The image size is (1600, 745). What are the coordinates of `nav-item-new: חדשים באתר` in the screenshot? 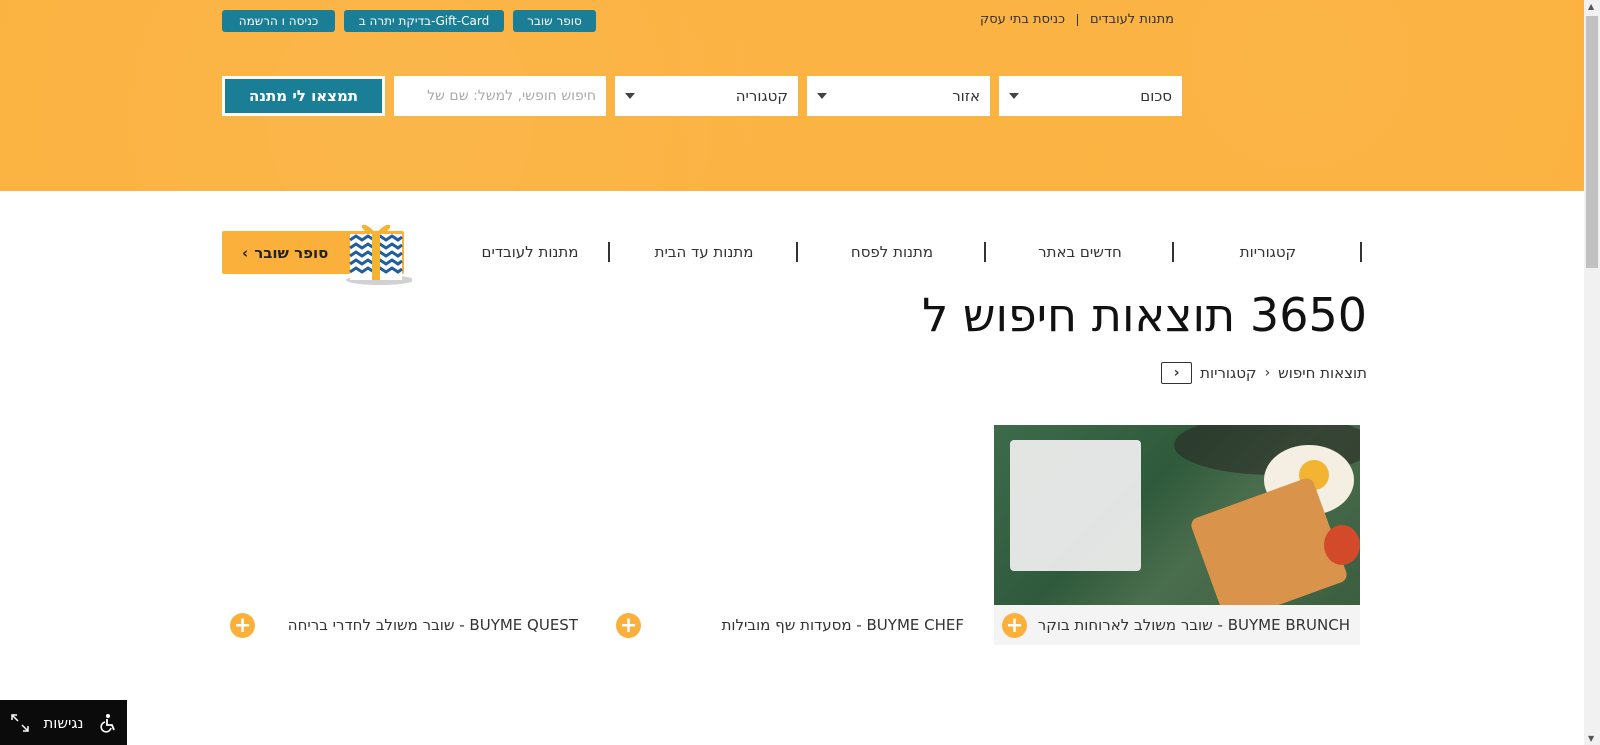 It's located at (1080, 252).